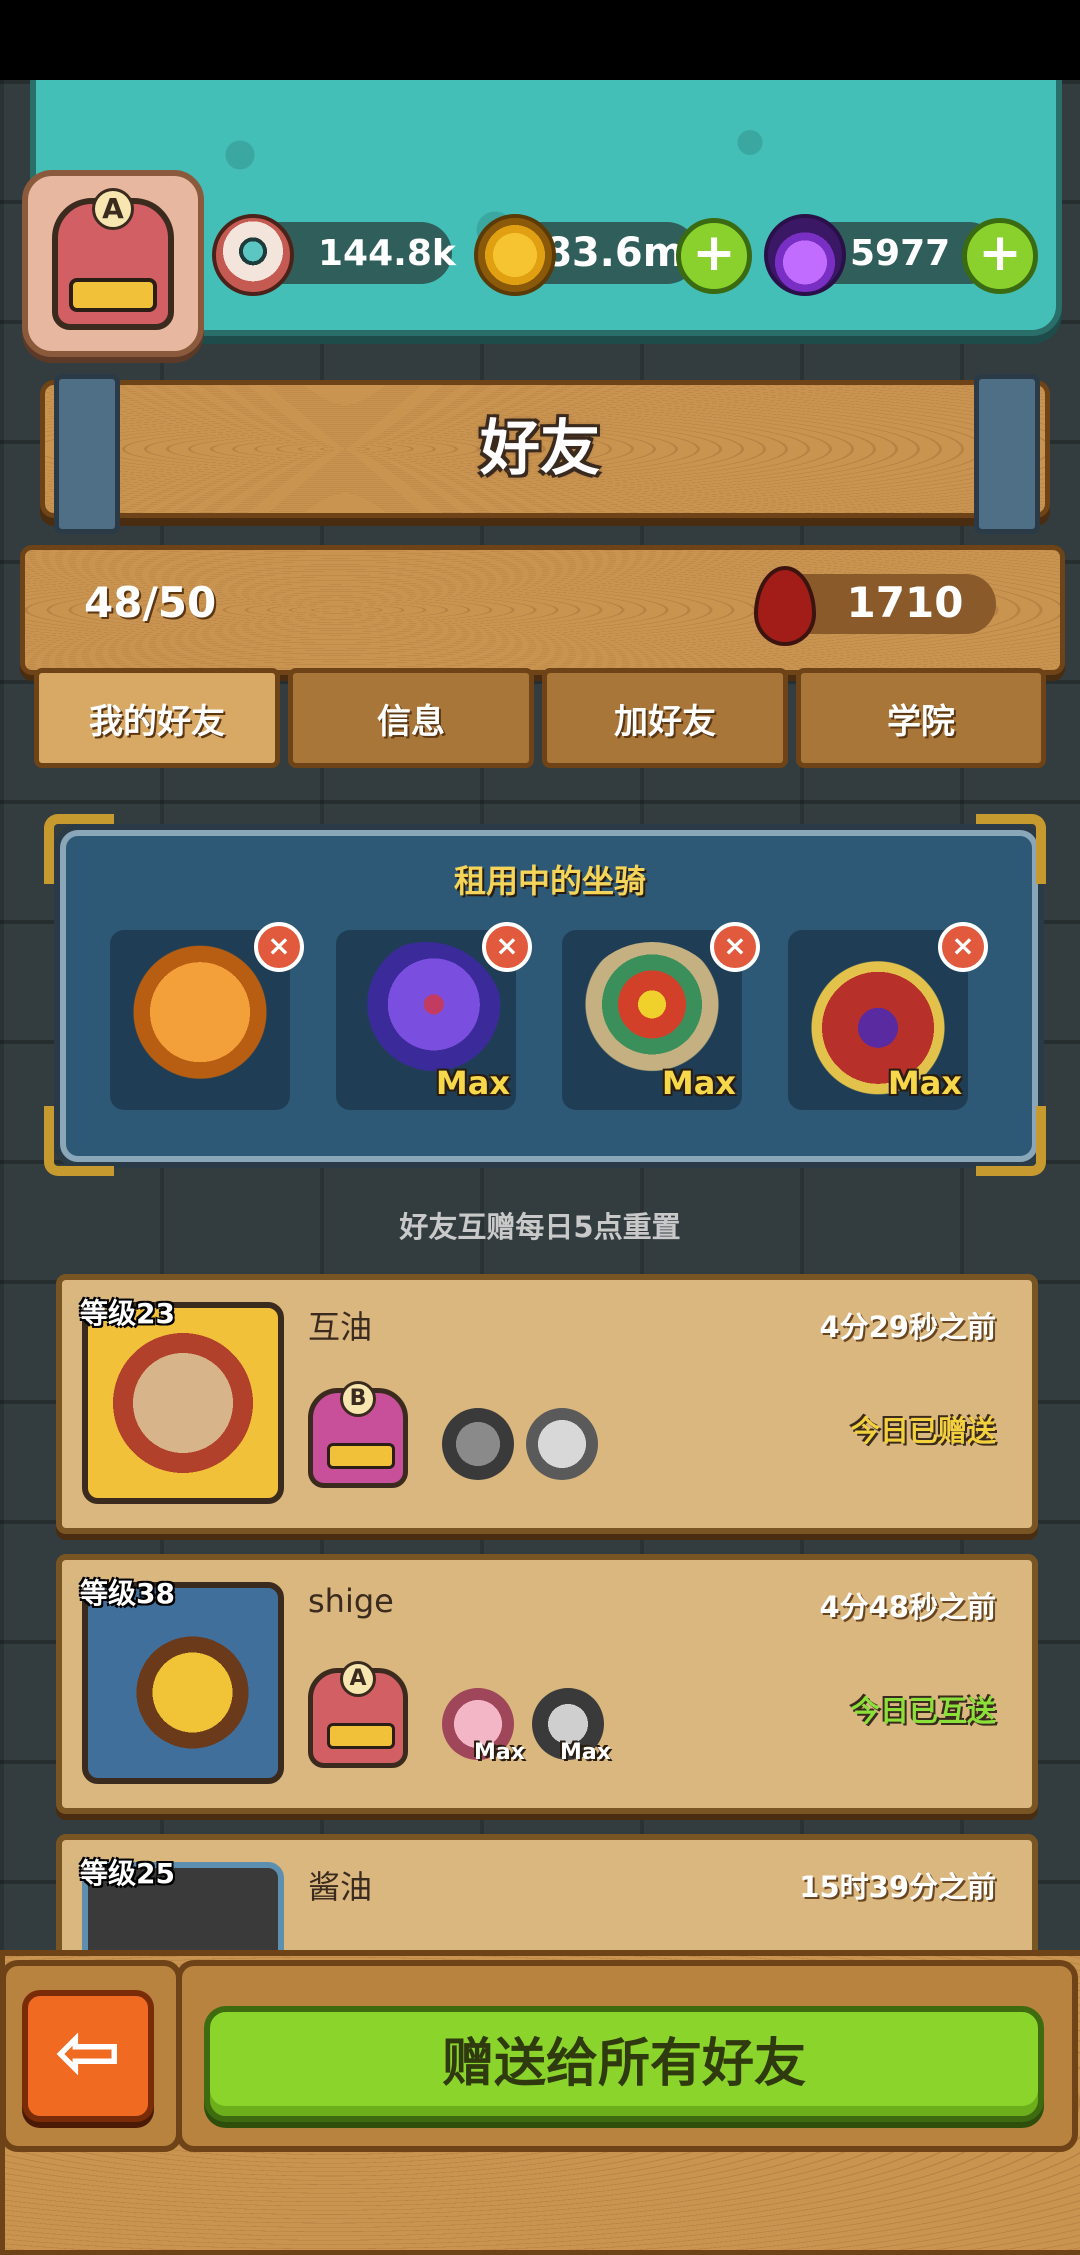 The width and height of the screenshot is (1080, 2255). Describe the element at coordinates (340, 1887) in the screenshot. I see `friend-name: 酱油` at that location.